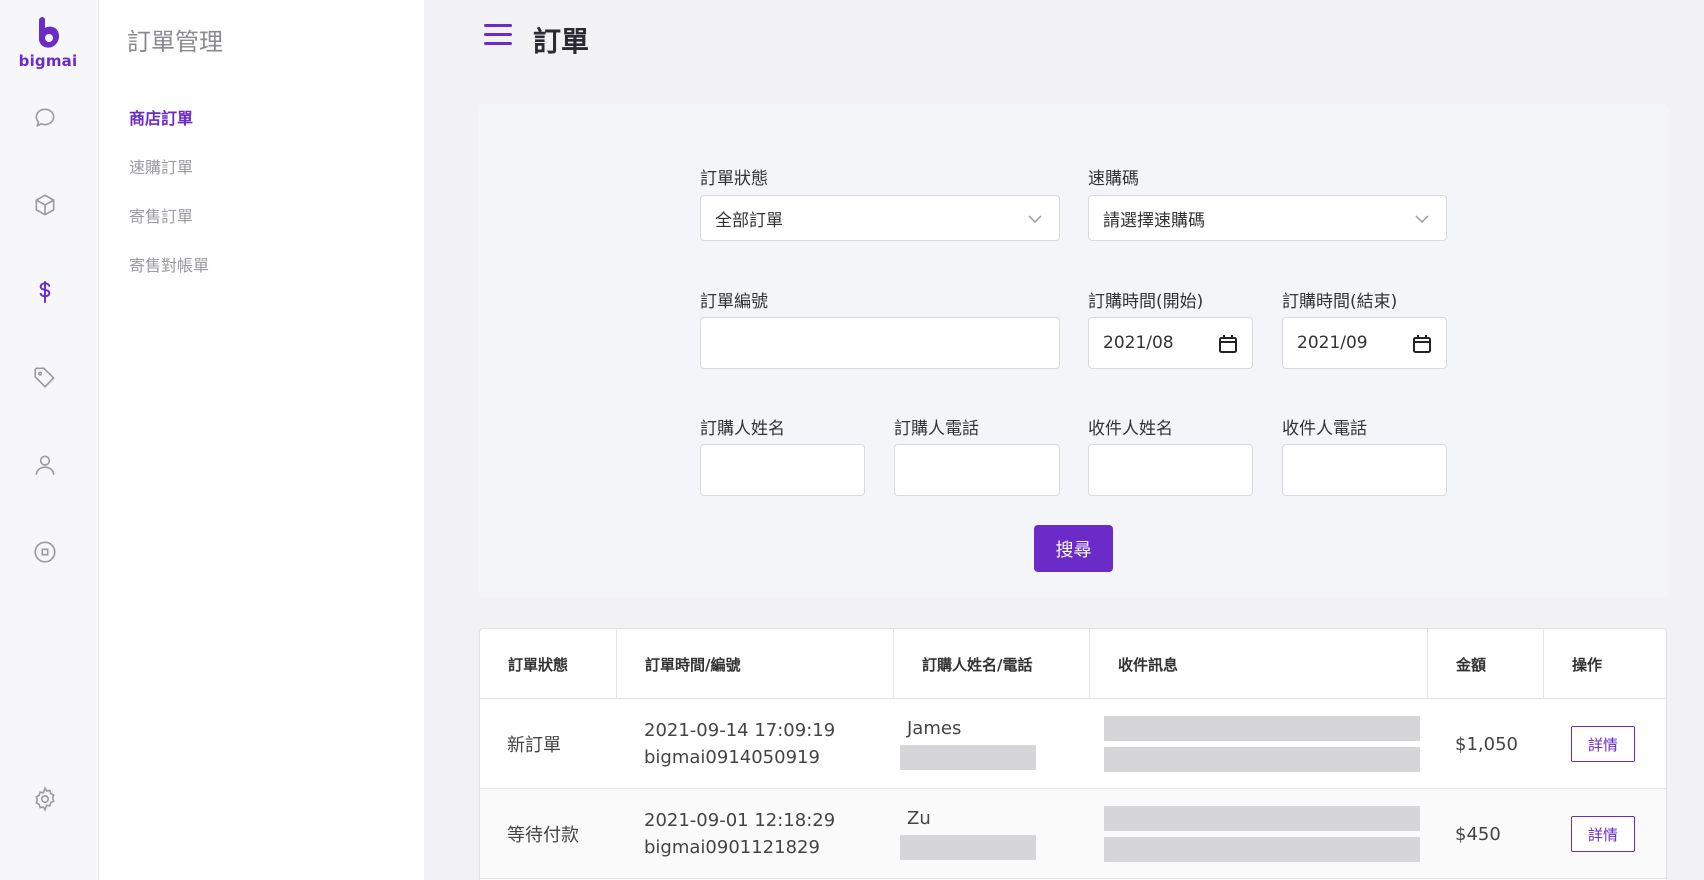  What do you see at coordinates (734, 302) in the screenshot?
I see `order-no-label: 訂單編號` at bounding box center [734, 302].